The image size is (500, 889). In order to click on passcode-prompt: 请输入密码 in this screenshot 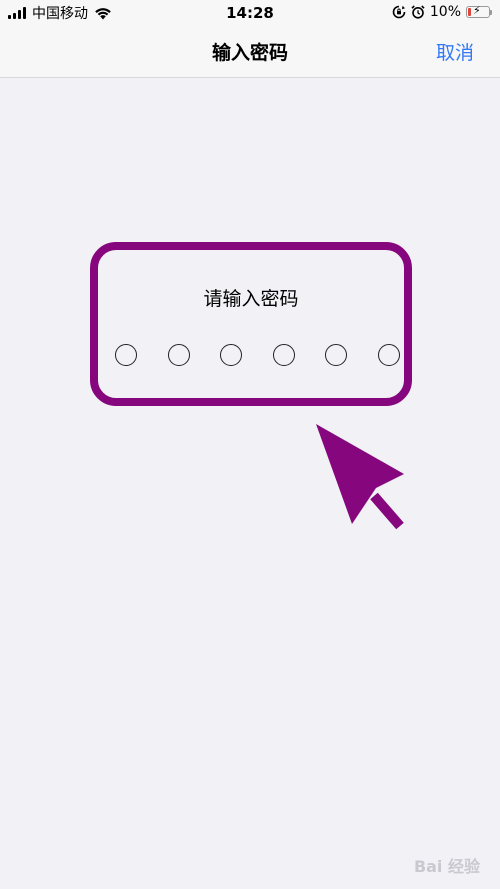, I will do `click(251, 299)`.